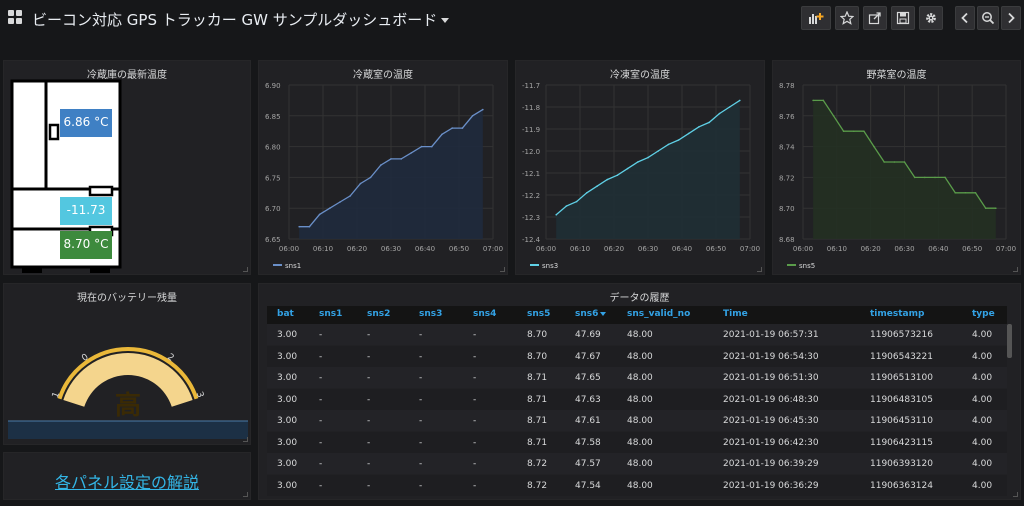 This screenshot has height=506, width=1024. What do you see at coordinates (735, 314) in the screenshot?
I see `column-header-time: Time` at bounding box center [735, 314].